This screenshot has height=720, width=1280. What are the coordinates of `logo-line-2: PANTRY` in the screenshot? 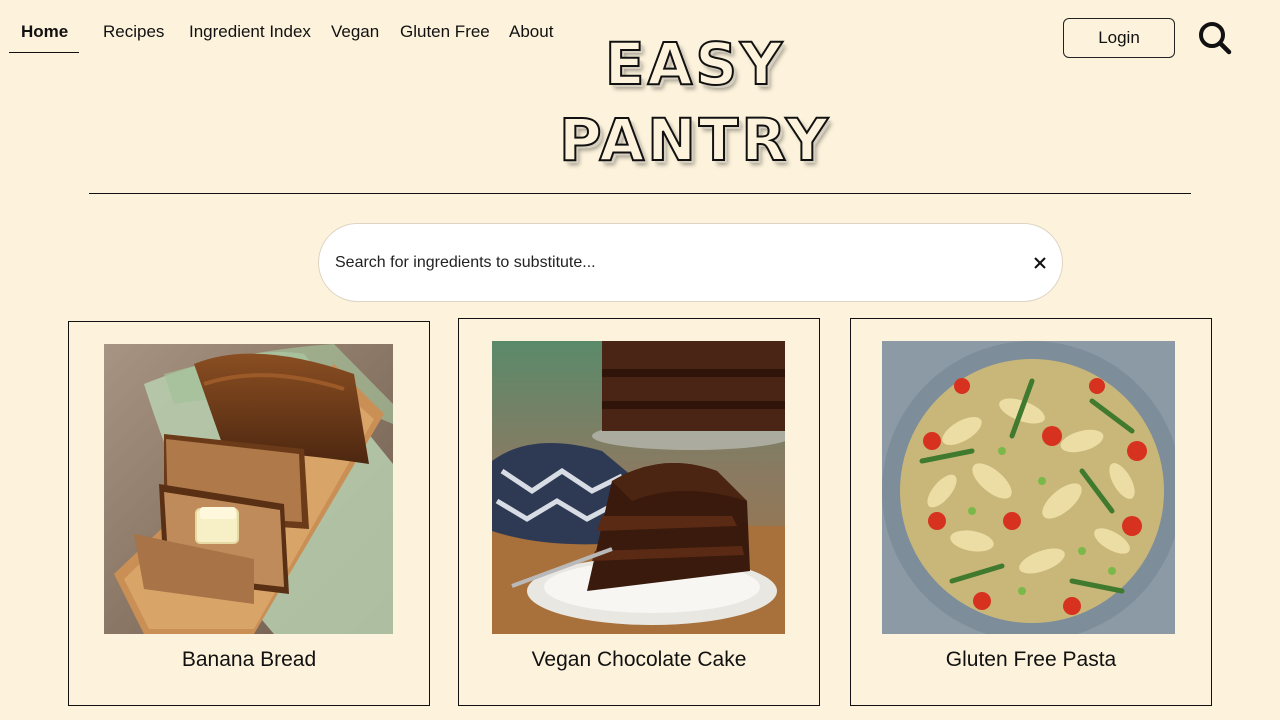 It's located at (694, 140).